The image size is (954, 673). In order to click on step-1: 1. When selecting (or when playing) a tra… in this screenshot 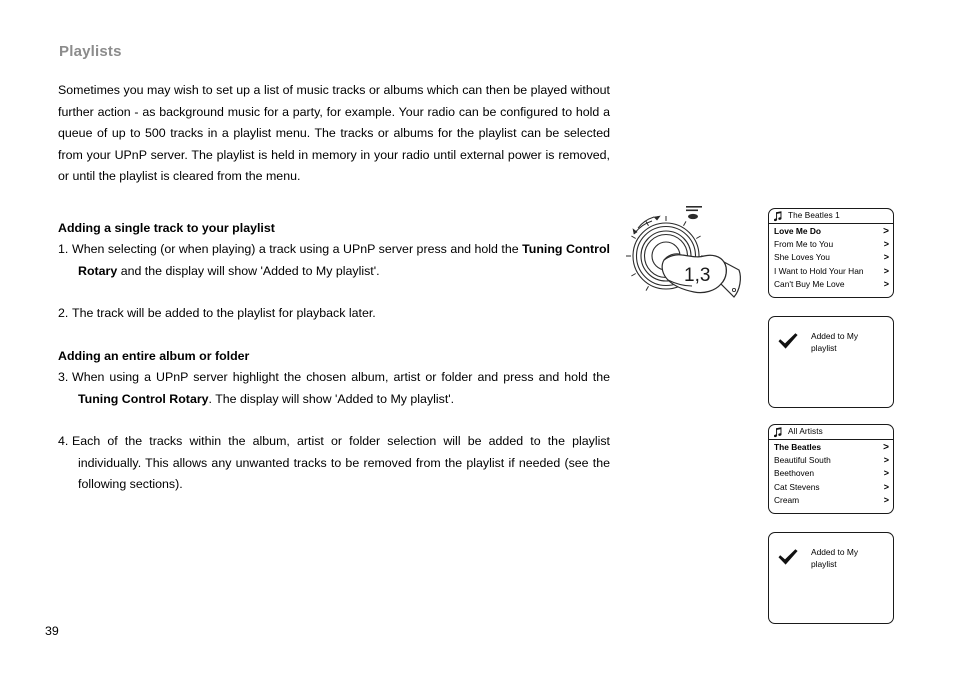, I will do `click(334, 260)`.